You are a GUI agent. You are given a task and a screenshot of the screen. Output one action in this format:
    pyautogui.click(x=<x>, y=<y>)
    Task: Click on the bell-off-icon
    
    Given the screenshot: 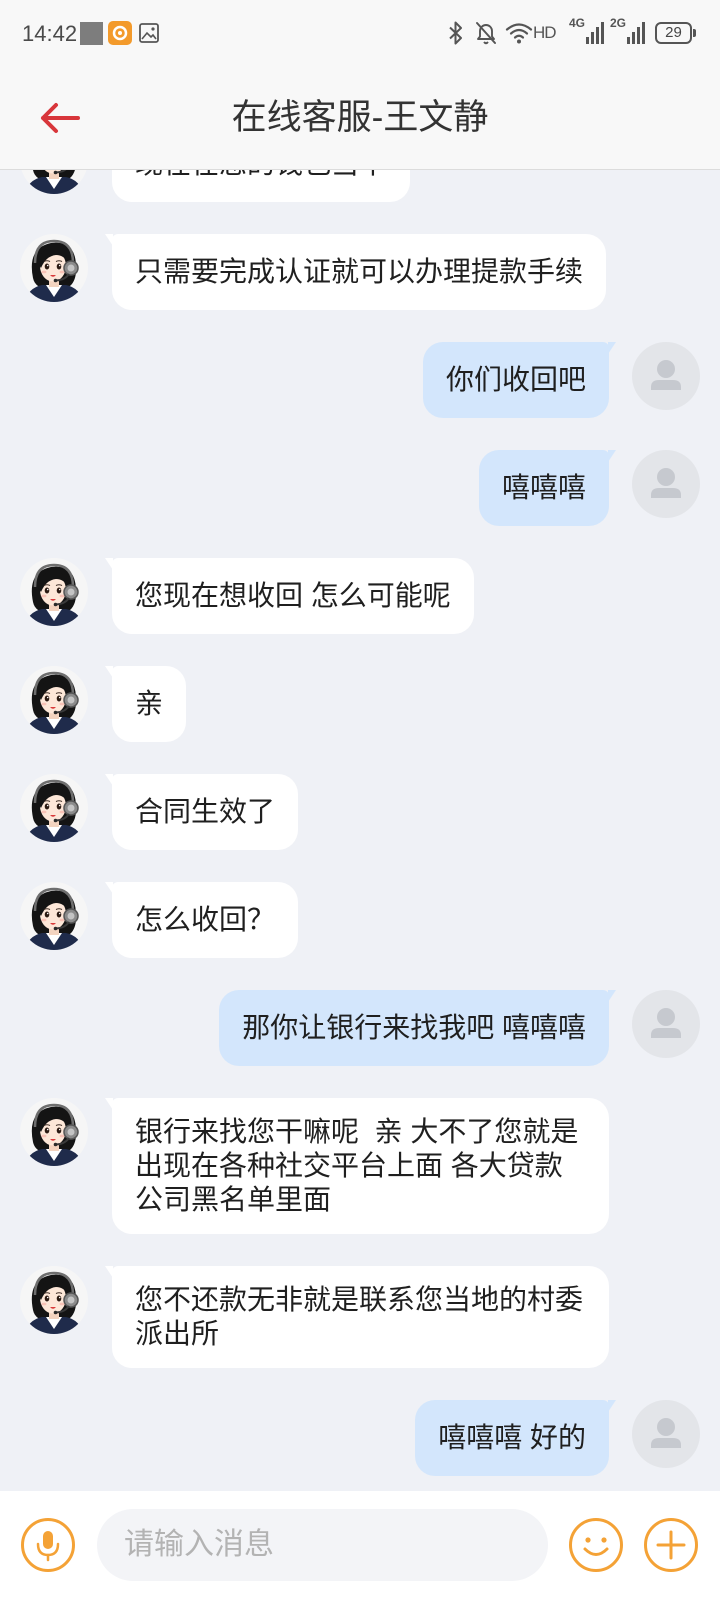 What is the action you would take?
    pyautogui.click(x=486, y=33)
    